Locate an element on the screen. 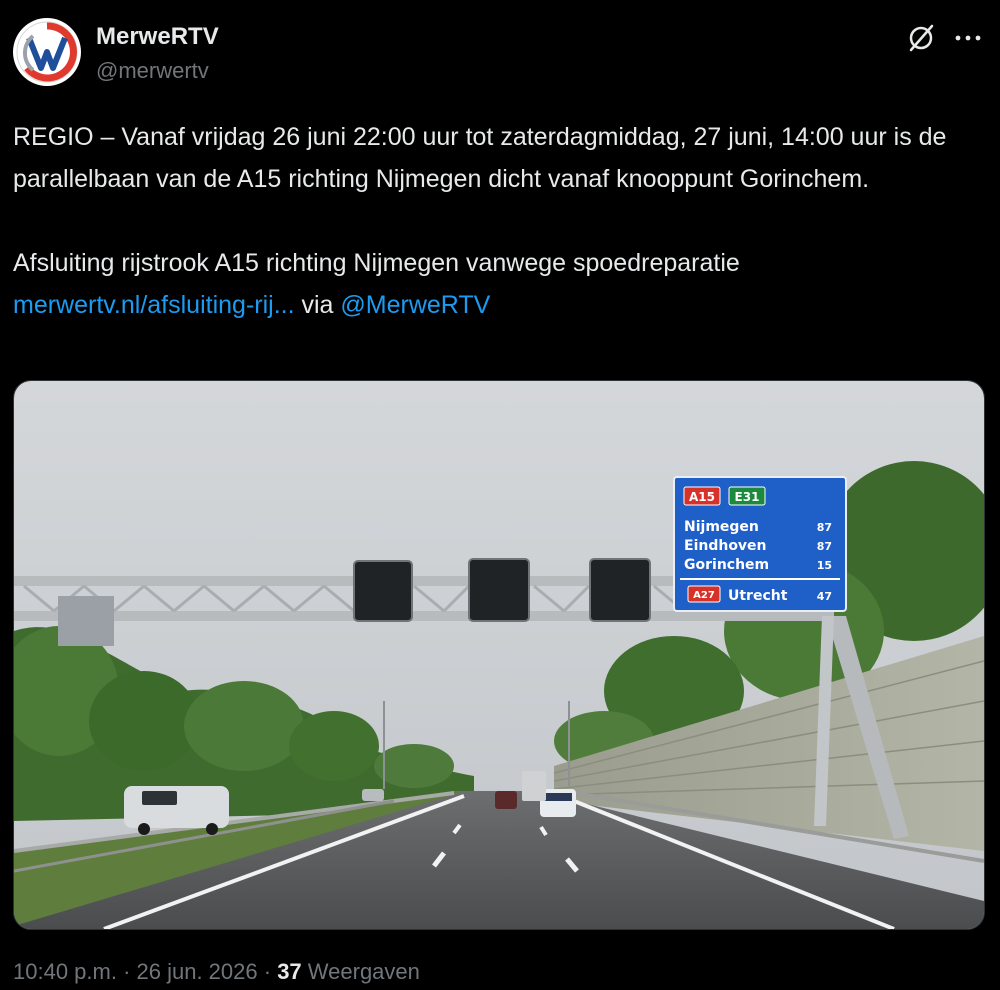  author-display-name: MerweRTV is located at coordinates (157, 37).